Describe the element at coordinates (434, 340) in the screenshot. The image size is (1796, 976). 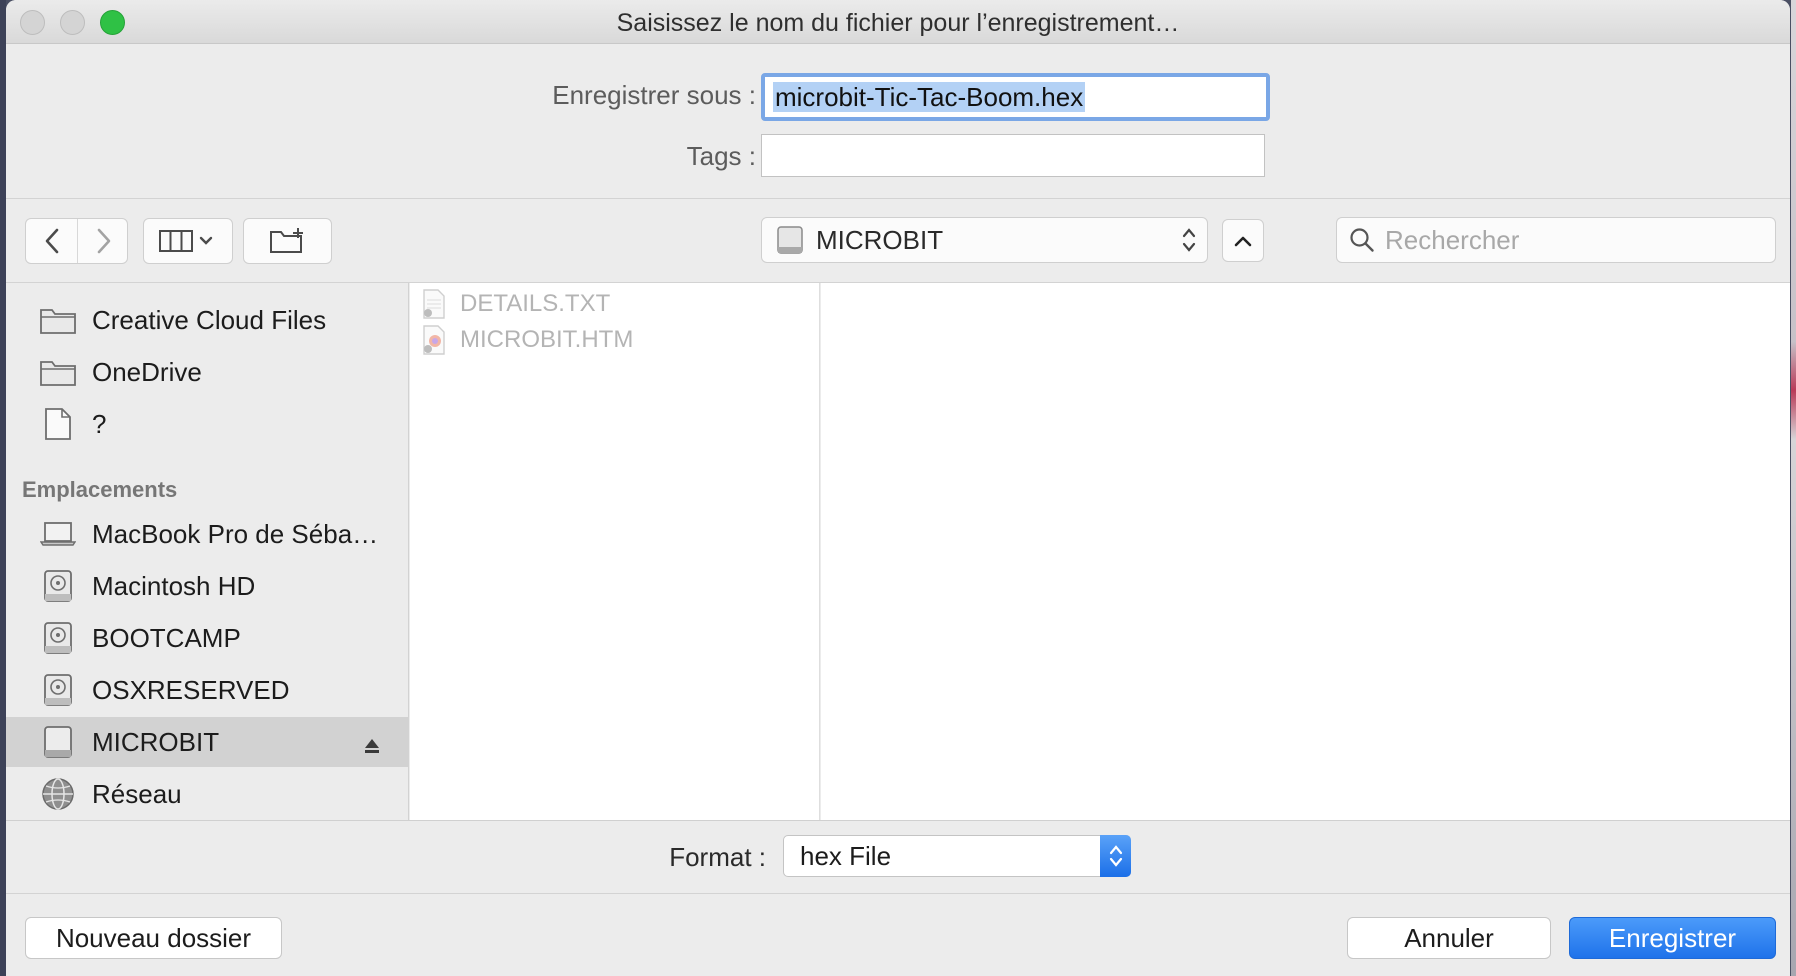
I see `html-file-icon` at that location.